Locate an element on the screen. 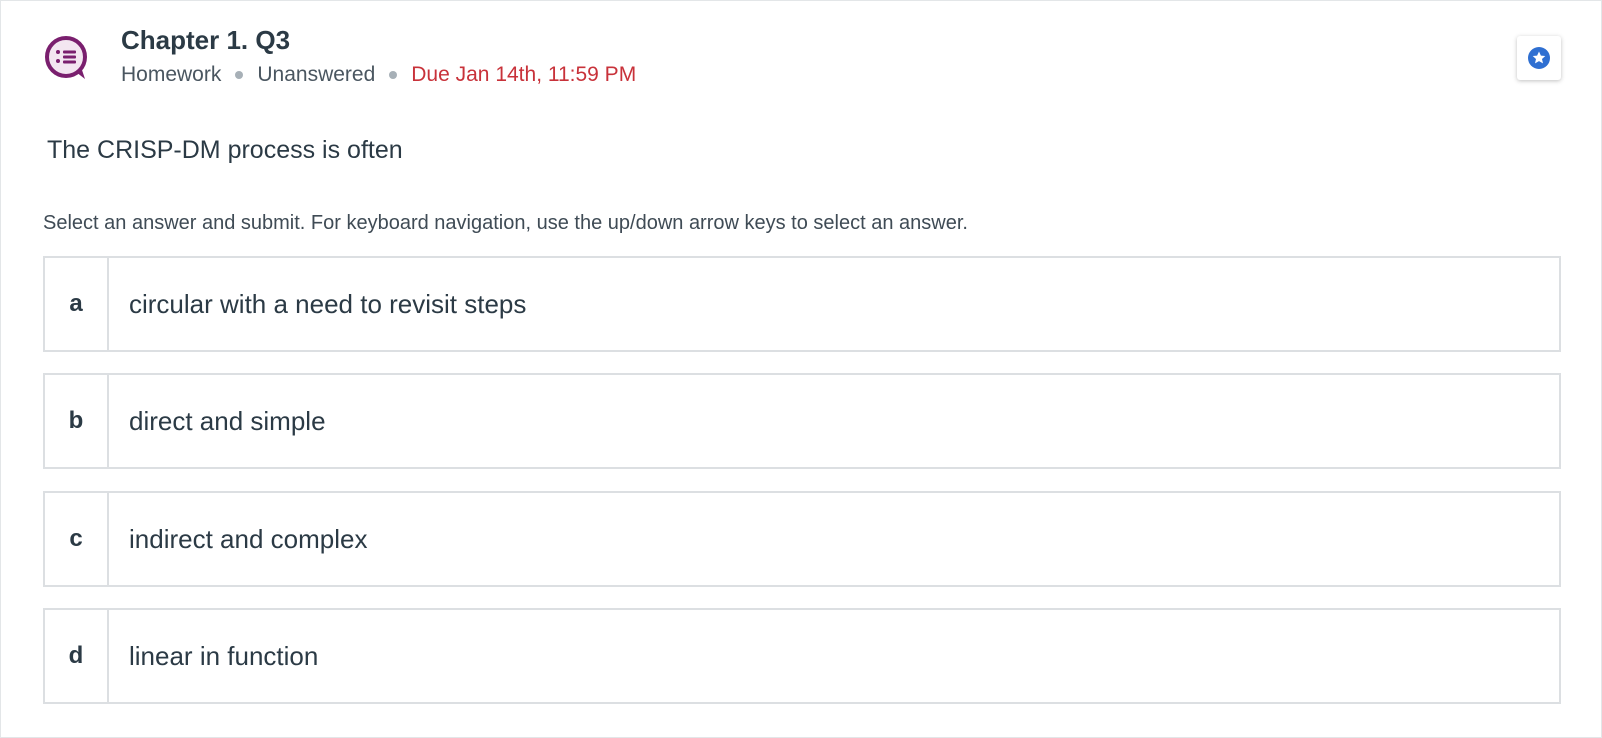  answer-option-a: a circular with a need to revisit steps is located at coordinates (802, 304).